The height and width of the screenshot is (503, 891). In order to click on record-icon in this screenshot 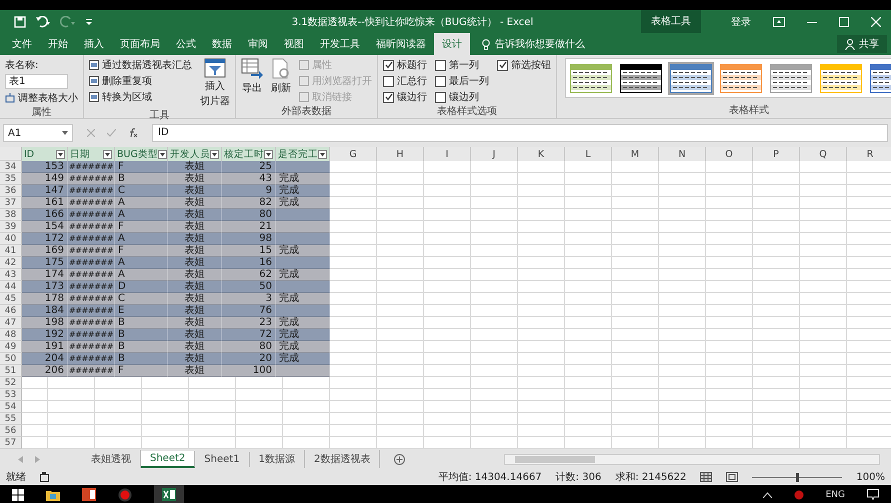, I will do `click(125, 495)`.